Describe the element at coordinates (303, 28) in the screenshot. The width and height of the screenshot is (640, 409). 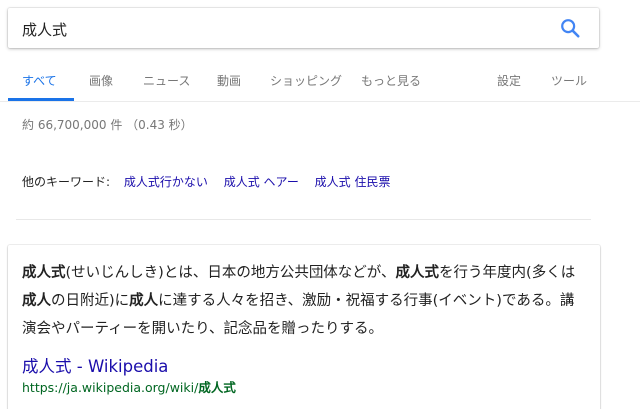
I see `search-box: 成人式` at that location.